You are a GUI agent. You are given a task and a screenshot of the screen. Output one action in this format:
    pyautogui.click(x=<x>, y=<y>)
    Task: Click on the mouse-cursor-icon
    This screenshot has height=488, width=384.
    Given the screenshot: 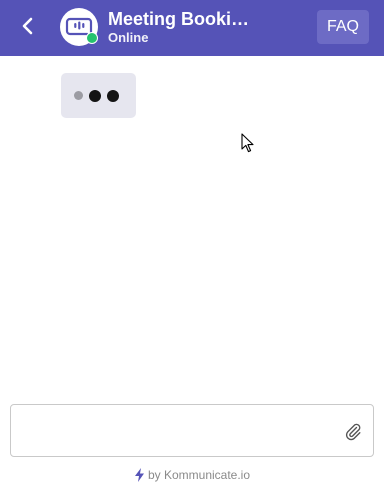 What is the action you would take?
    pyautogui.click(x=247, y=143)
    